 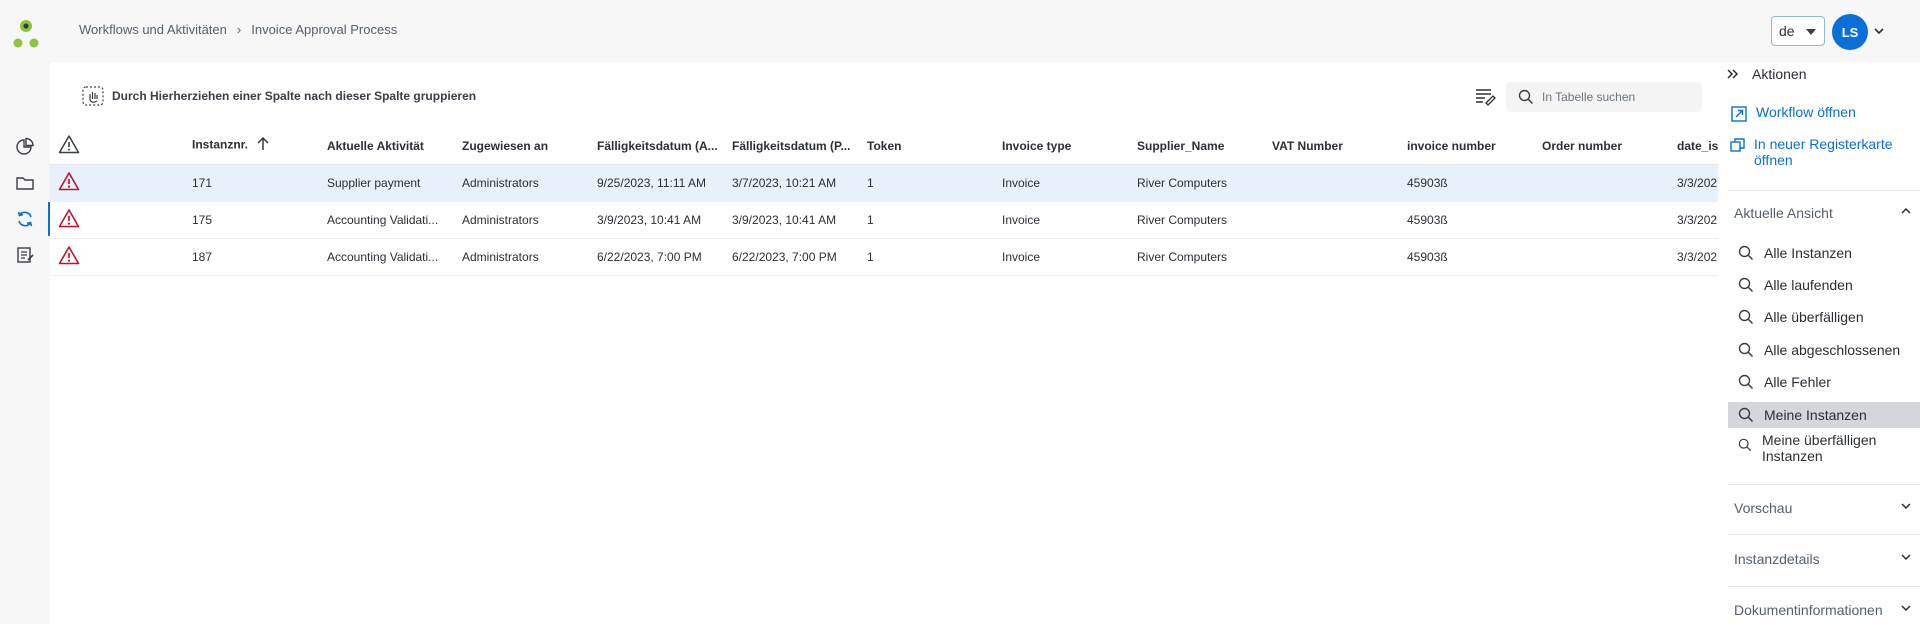 I want to click on view-all-completed: Alle abgeschlossenen, so click(x=1824, y=350).